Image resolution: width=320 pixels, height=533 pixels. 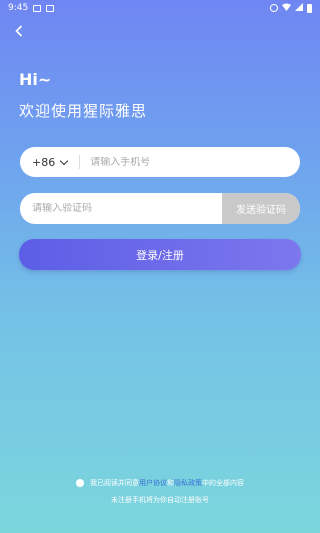 I want to click on back-button, so click(x=19, y=31).